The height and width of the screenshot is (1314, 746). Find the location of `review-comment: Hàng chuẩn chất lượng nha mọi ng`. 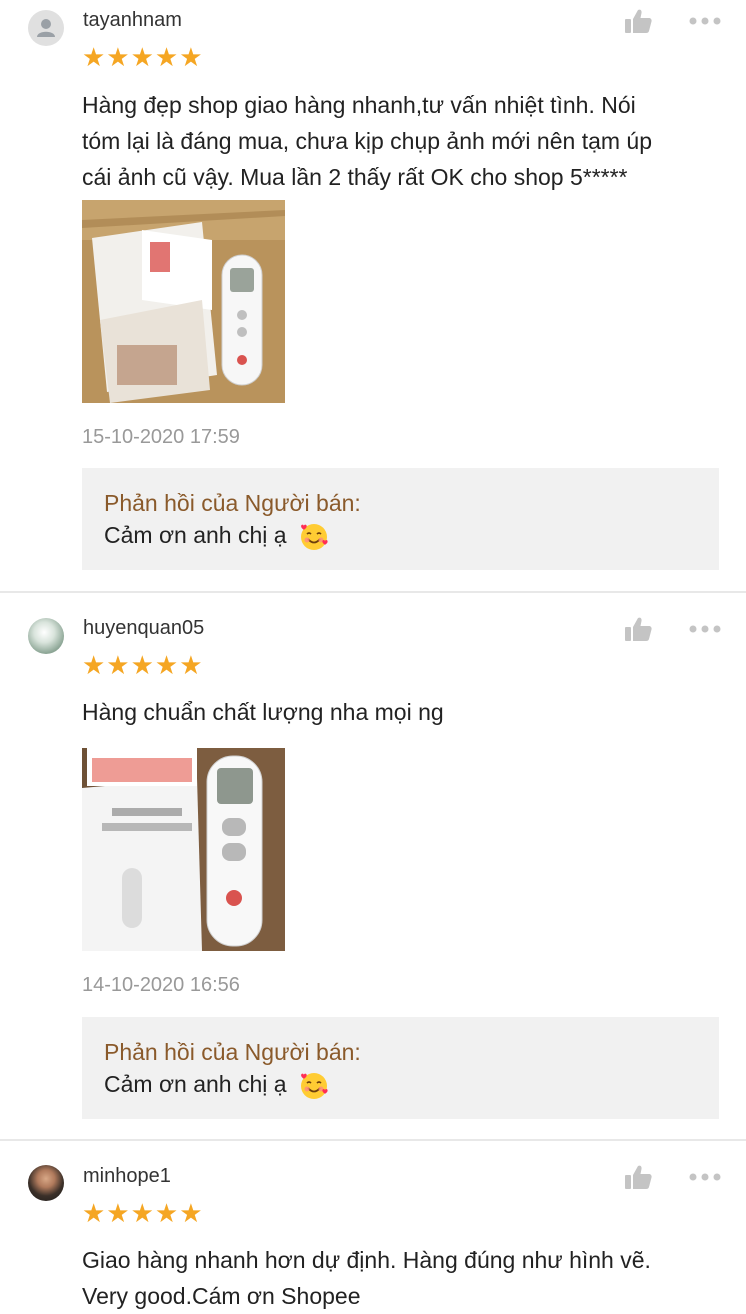

review-comment: Hàng chuẩn chất lượng nha mọi ng is located at coordinates (407, 712).